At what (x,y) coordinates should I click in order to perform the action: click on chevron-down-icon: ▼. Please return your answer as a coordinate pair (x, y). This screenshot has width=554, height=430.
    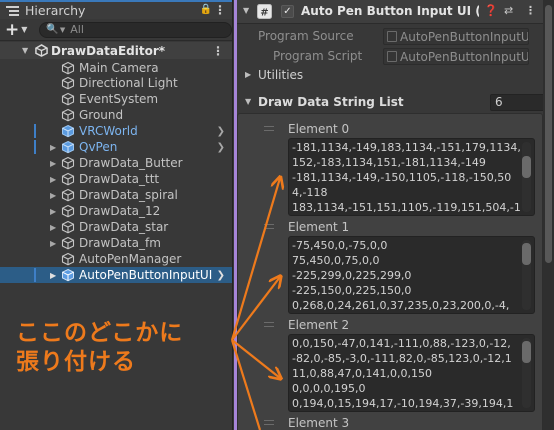
    Looking at the image, I should click on (24, 29).